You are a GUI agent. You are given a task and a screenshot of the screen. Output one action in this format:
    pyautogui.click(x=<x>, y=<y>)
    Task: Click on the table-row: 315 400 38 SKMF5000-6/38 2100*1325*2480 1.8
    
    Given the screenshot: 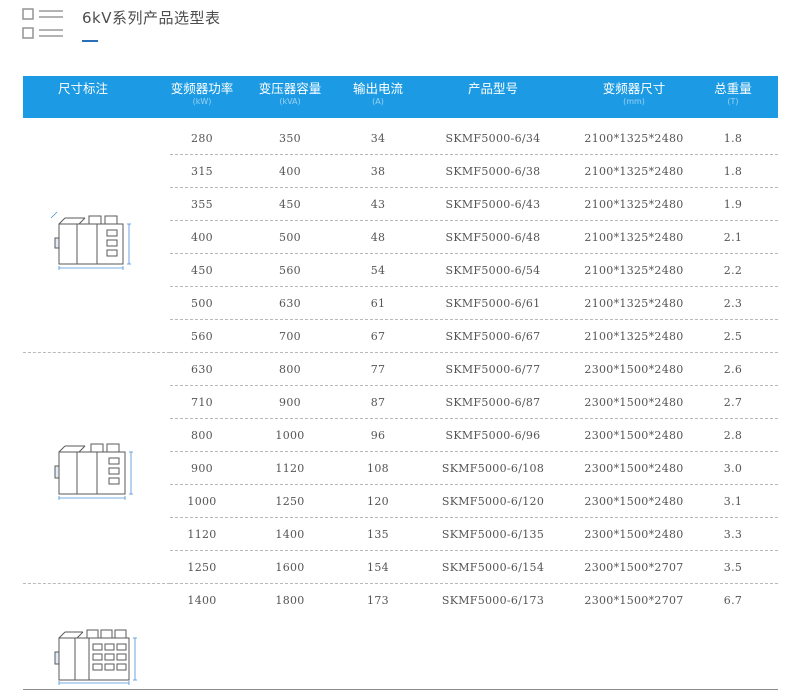 What is the action you would take?
    pyautogui.click(x=400, y=171)
    